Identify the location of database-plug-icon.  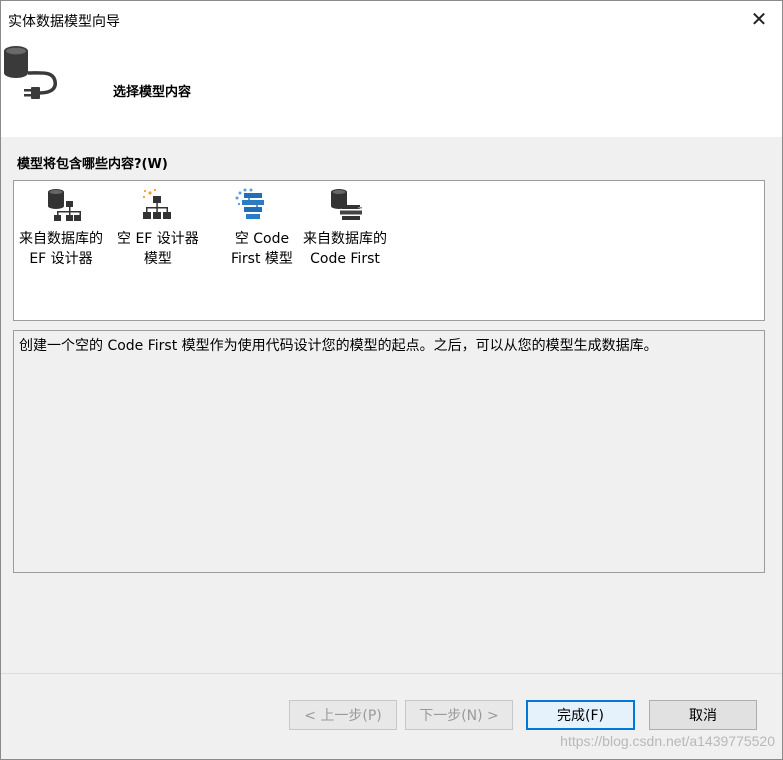
(30, 72).